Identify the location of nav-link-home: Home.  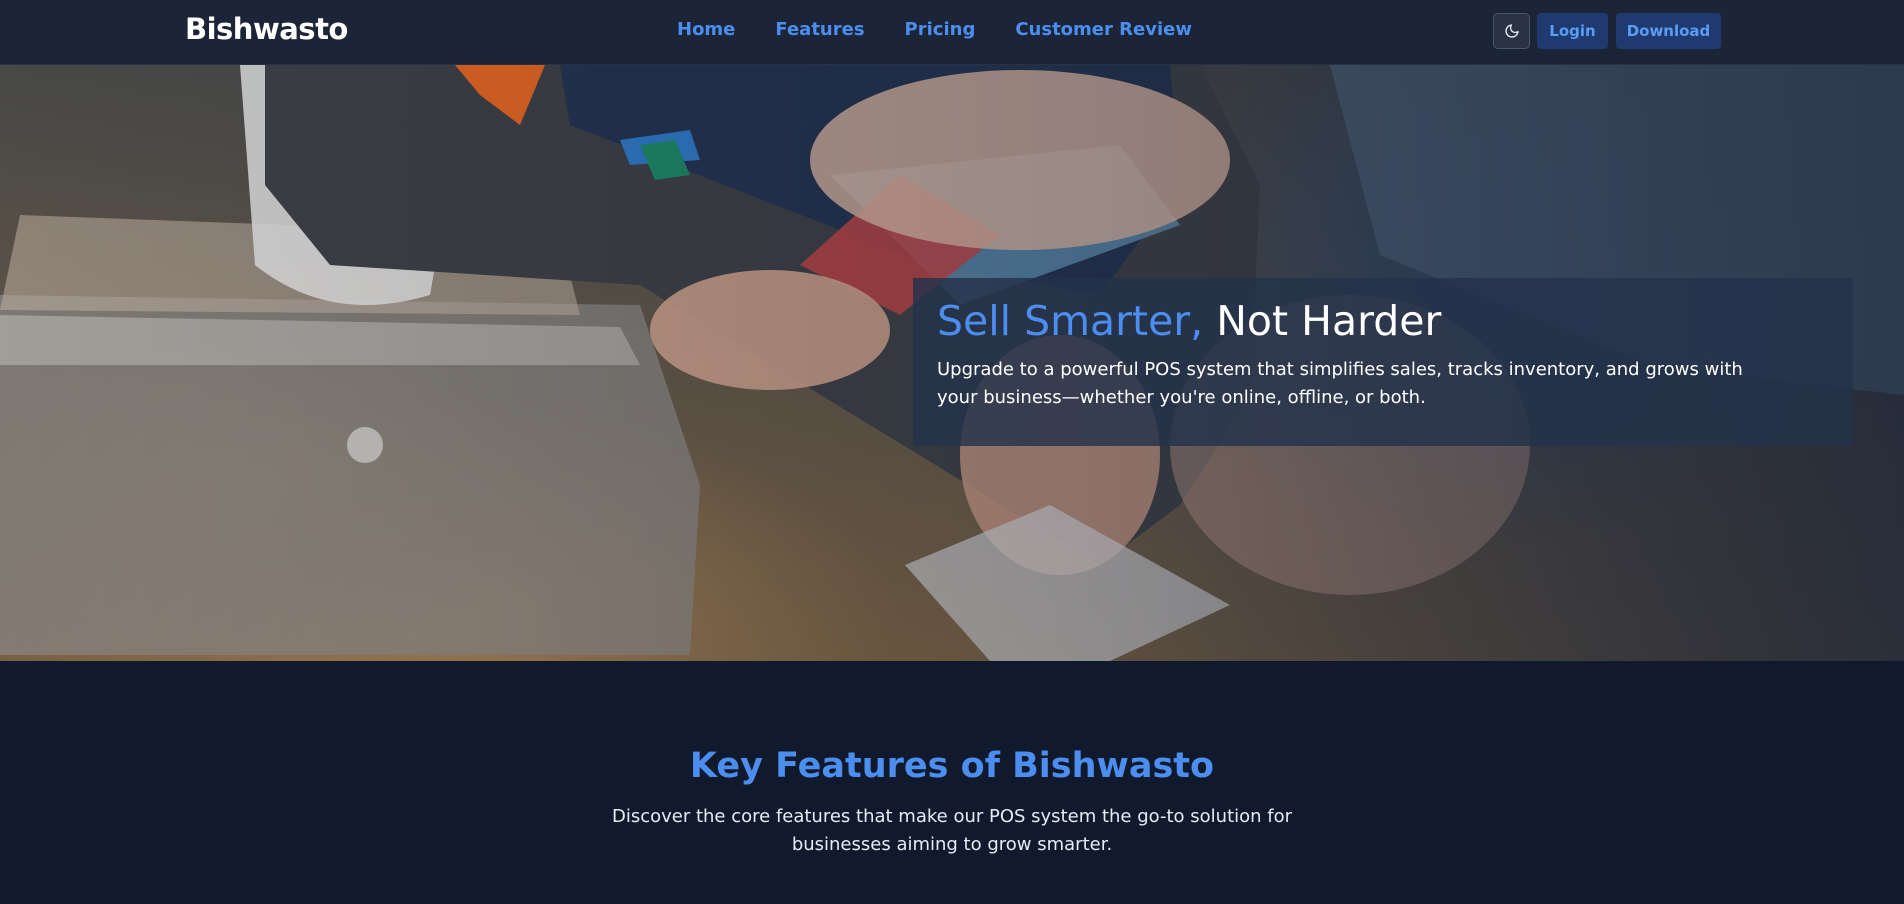
(706, 29).